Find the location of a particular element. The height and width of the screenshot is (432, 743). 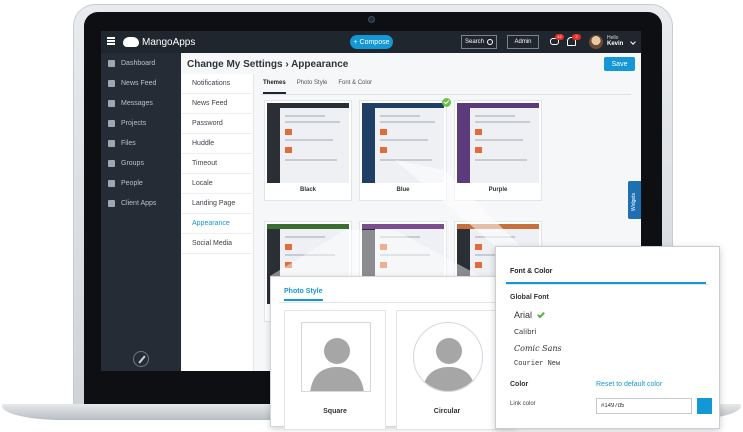

check-icon is located at coordinates (541, 314).